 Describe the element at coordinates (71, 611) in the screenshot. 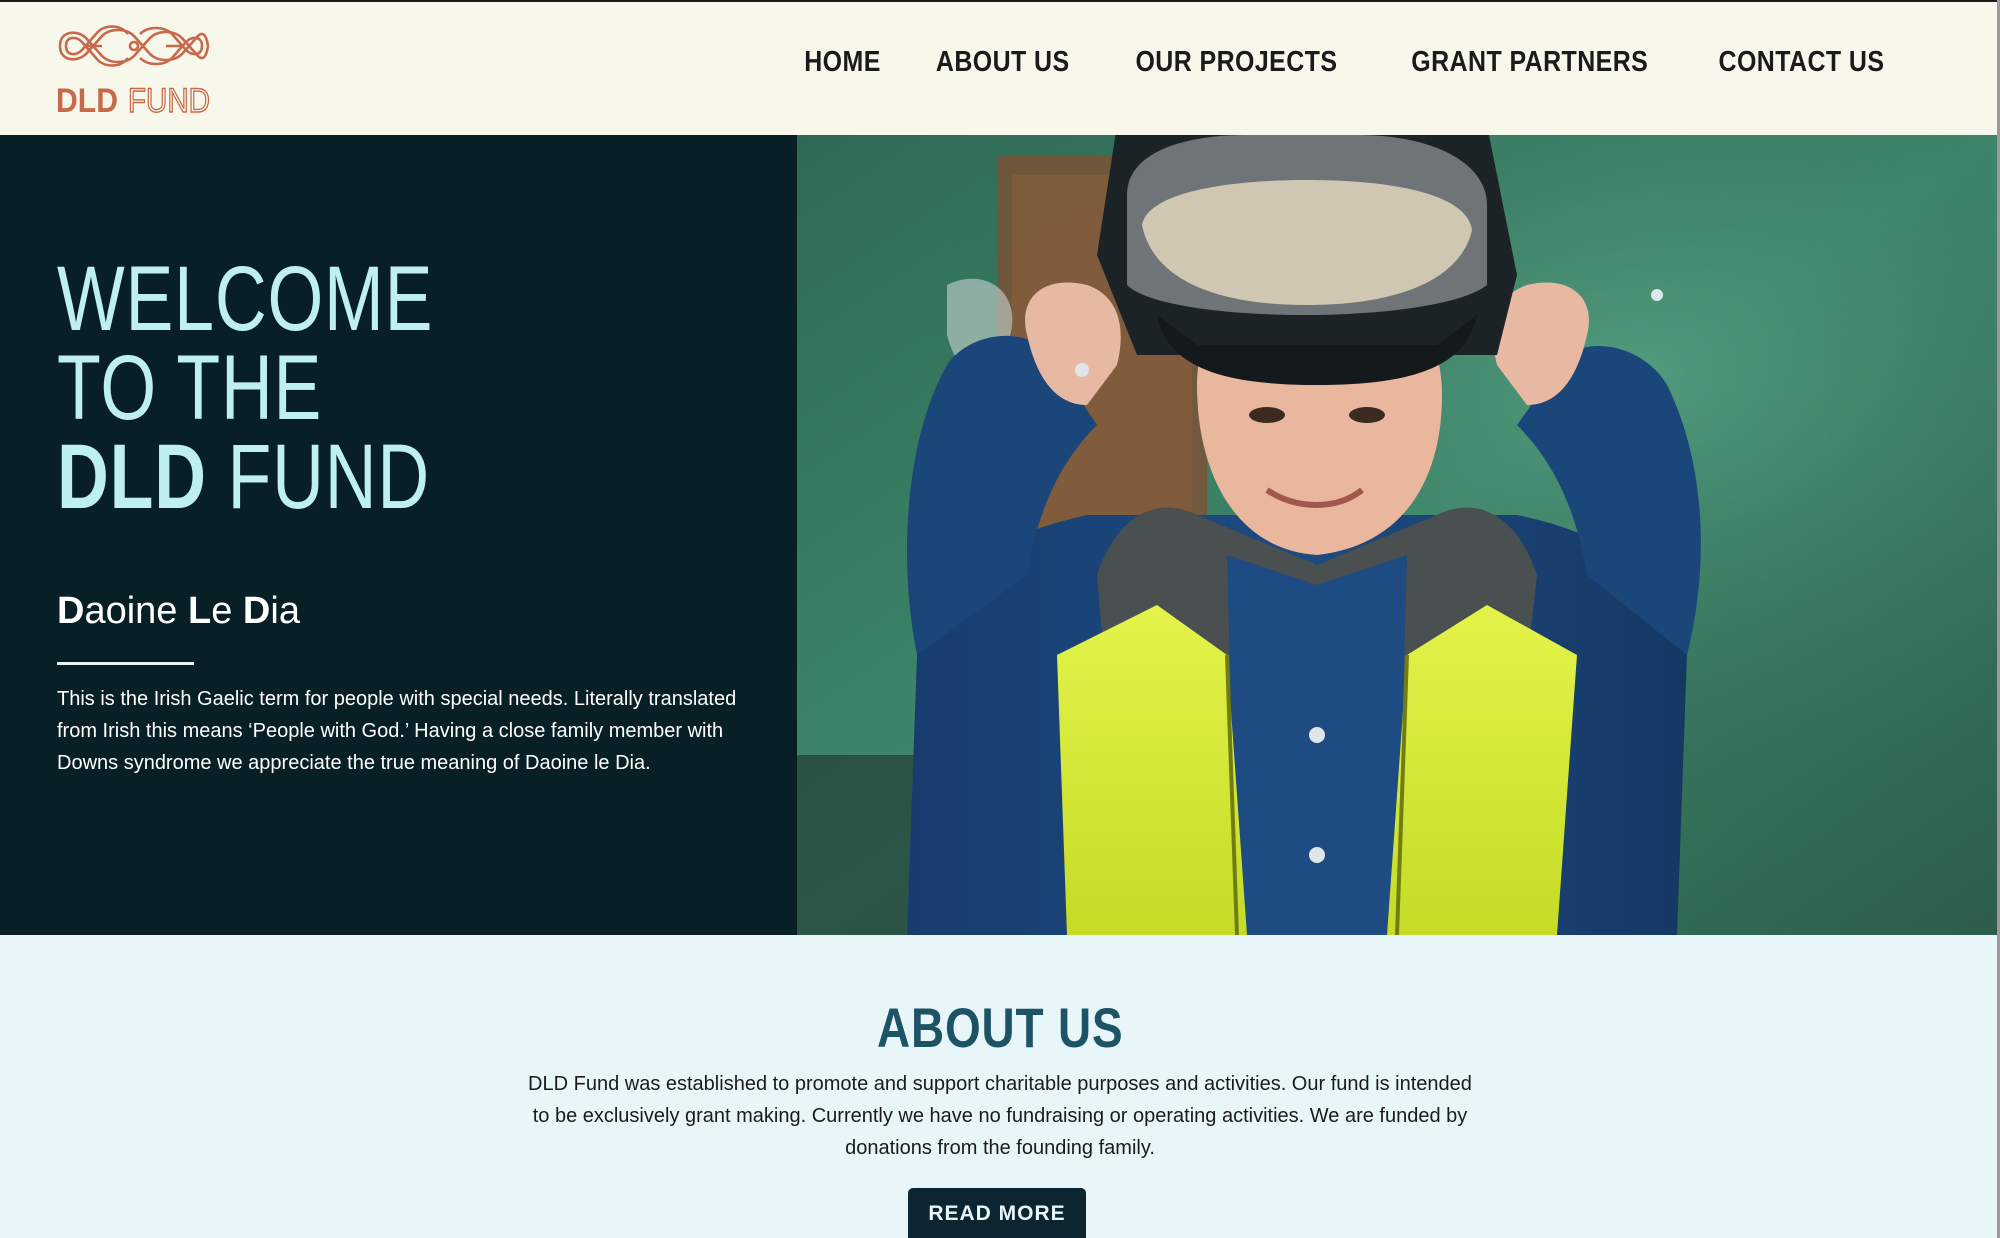

I see `subtitle-initial-d1: D` at that location.